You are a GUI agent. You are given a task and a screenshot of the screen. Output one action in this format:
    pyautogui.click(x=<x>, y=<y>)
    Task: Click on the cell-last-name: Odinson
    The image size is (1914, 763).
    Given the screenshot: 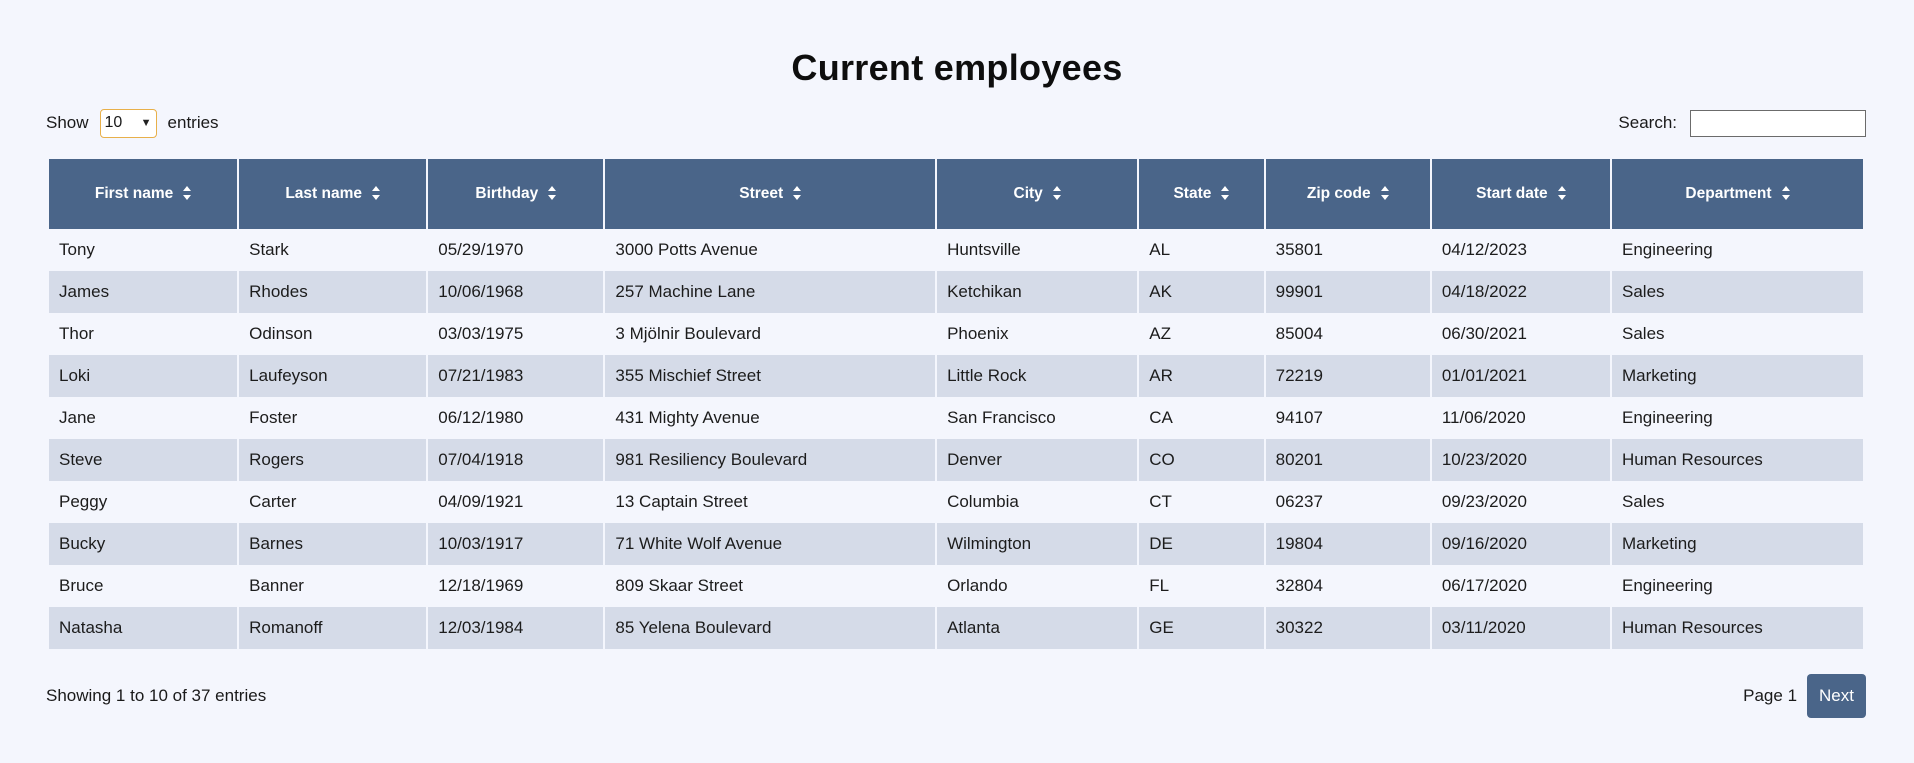 What is the action you would take?
    pyautogui.click(x=333, y=334)
    